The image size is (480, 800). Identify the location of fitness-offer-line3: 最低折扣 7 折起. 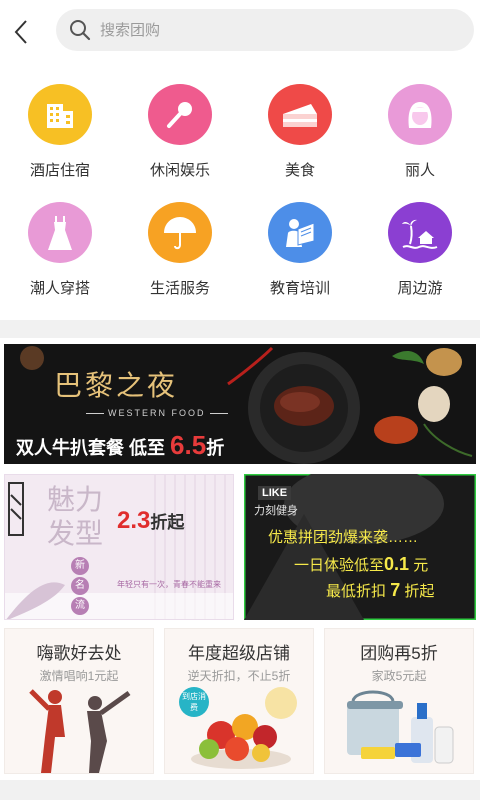
(380, 590).